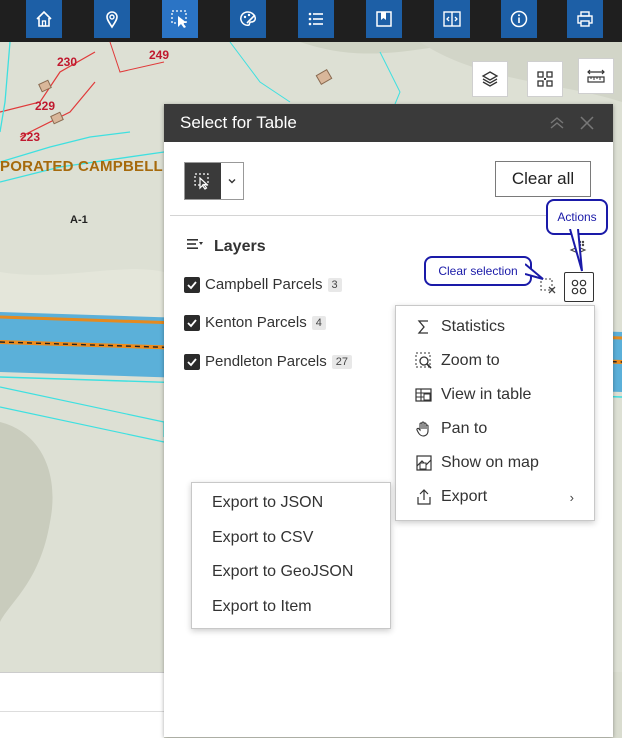 The image size is (622, 738). Describe the element at coordinates (291, 572) in the screenshot. I see `export-geojson-item: Export to GeoJSON` at that location.